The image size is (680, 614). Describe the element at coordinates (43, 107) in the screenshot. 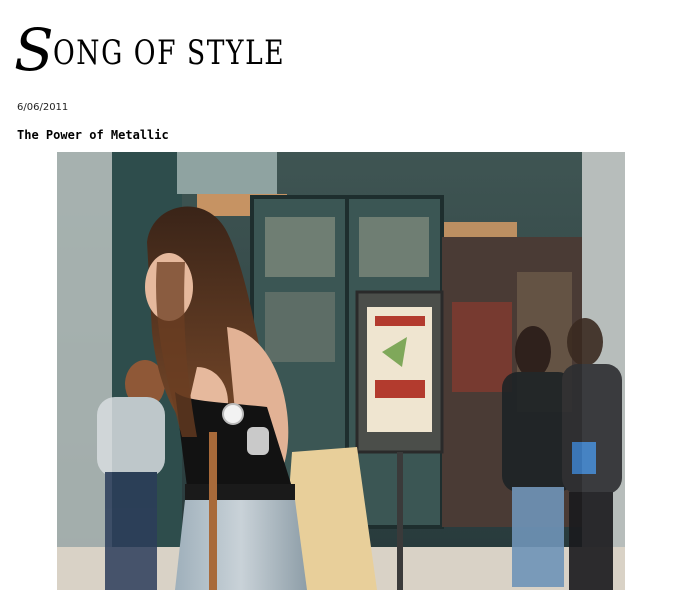

I see `post-date: 6/06/2011` at that location.